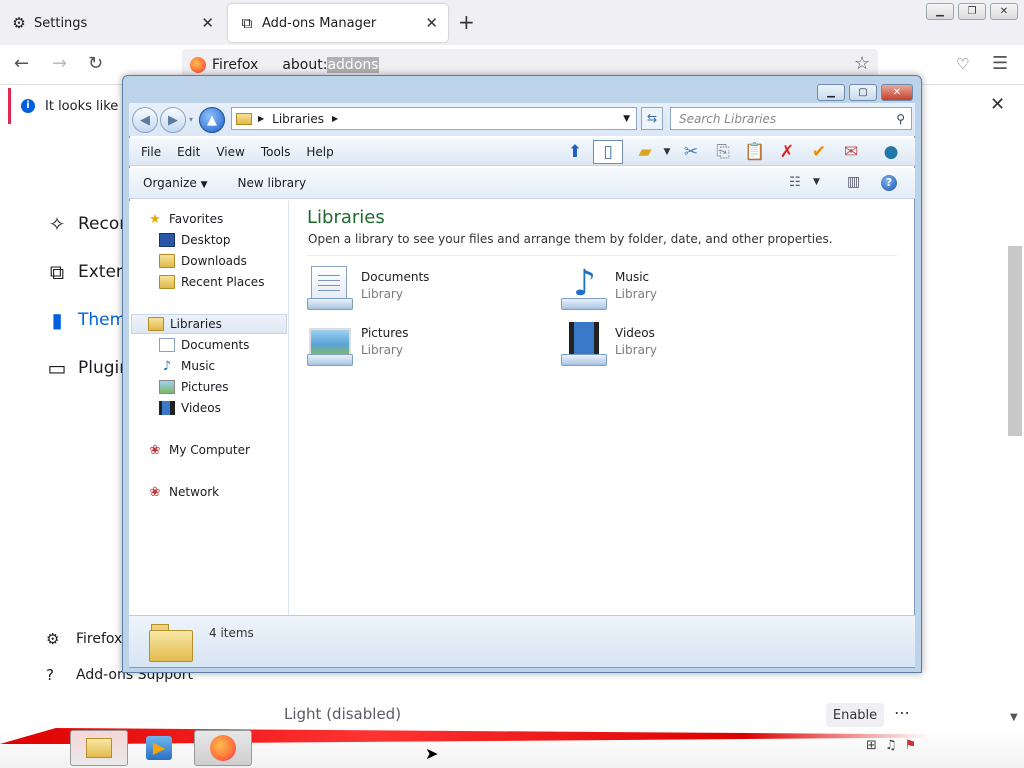 This screenshot has width=1024, height=768. Describe the element at coordinates (338, 23) in the screenshot. I see `tab-addons-manager: ⧉ Add-ons Manager ✕` at that location.